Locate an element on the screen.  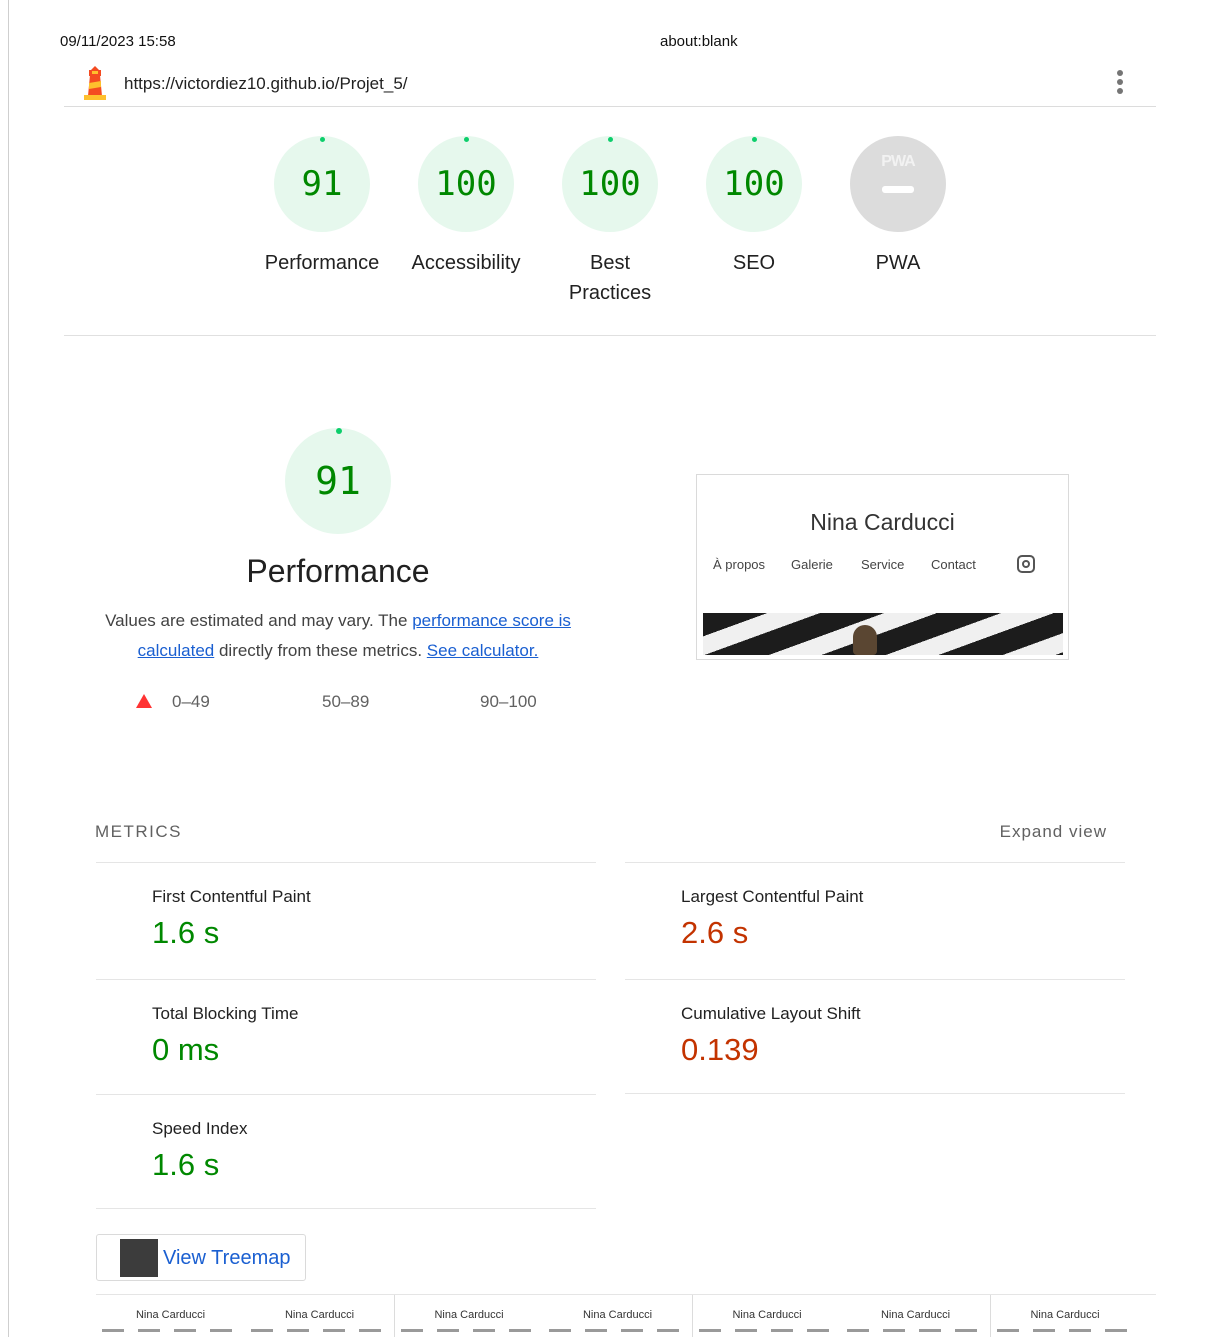
screenshot-banner-image is located at coordinates (883, 634).